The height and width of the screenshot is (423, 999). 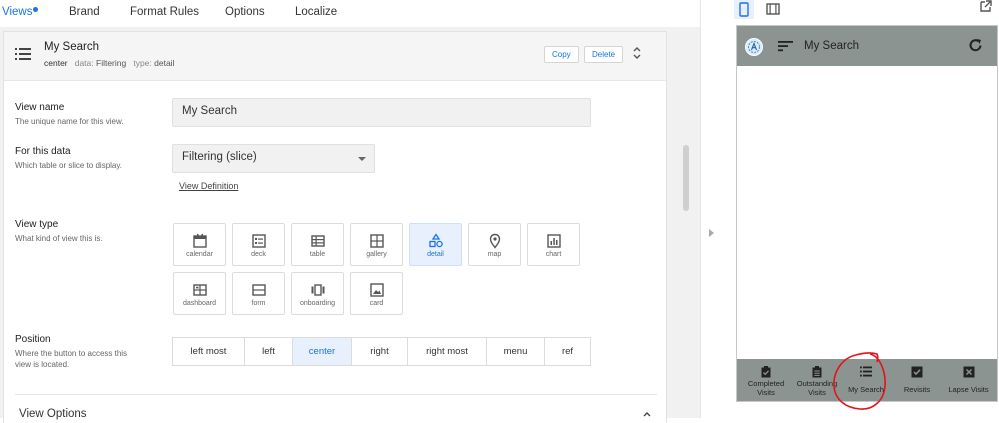 I want to click on copy-button: Copy, so click(x=561, y=54).